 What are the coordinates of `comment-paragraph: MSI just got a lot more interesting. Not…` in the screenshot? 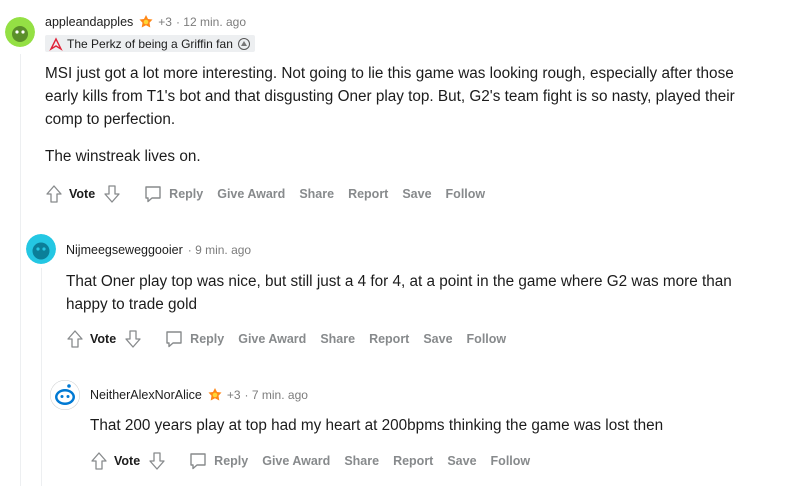 It's located at (390, 96).